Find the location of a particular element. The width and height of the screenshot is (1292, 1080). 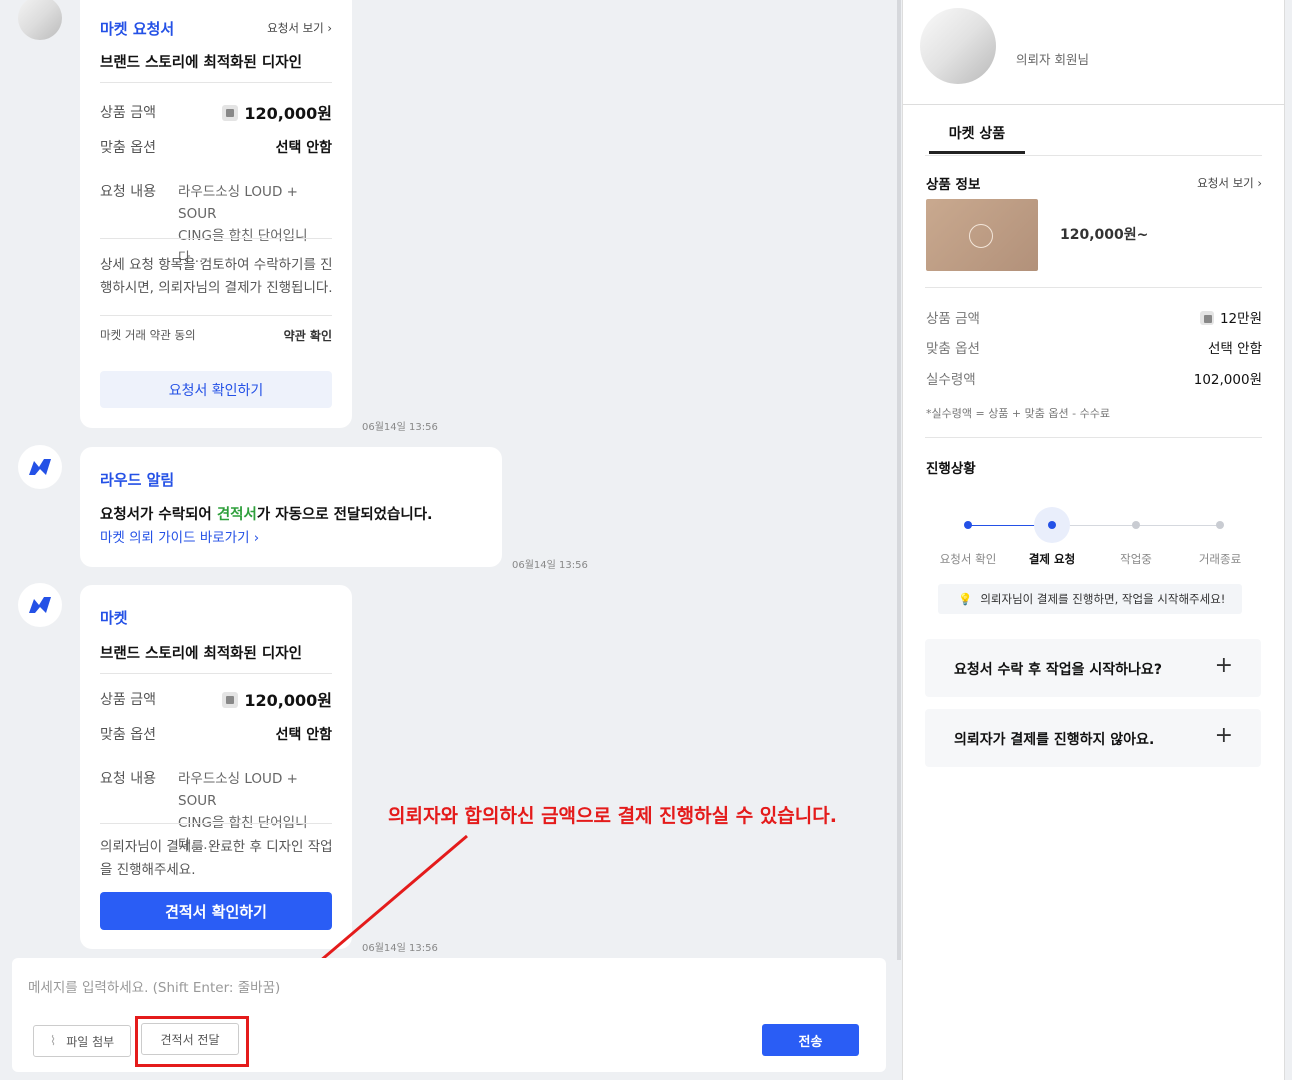

step-label-current: 결제 요청 is located at coordinates (1052, 559).